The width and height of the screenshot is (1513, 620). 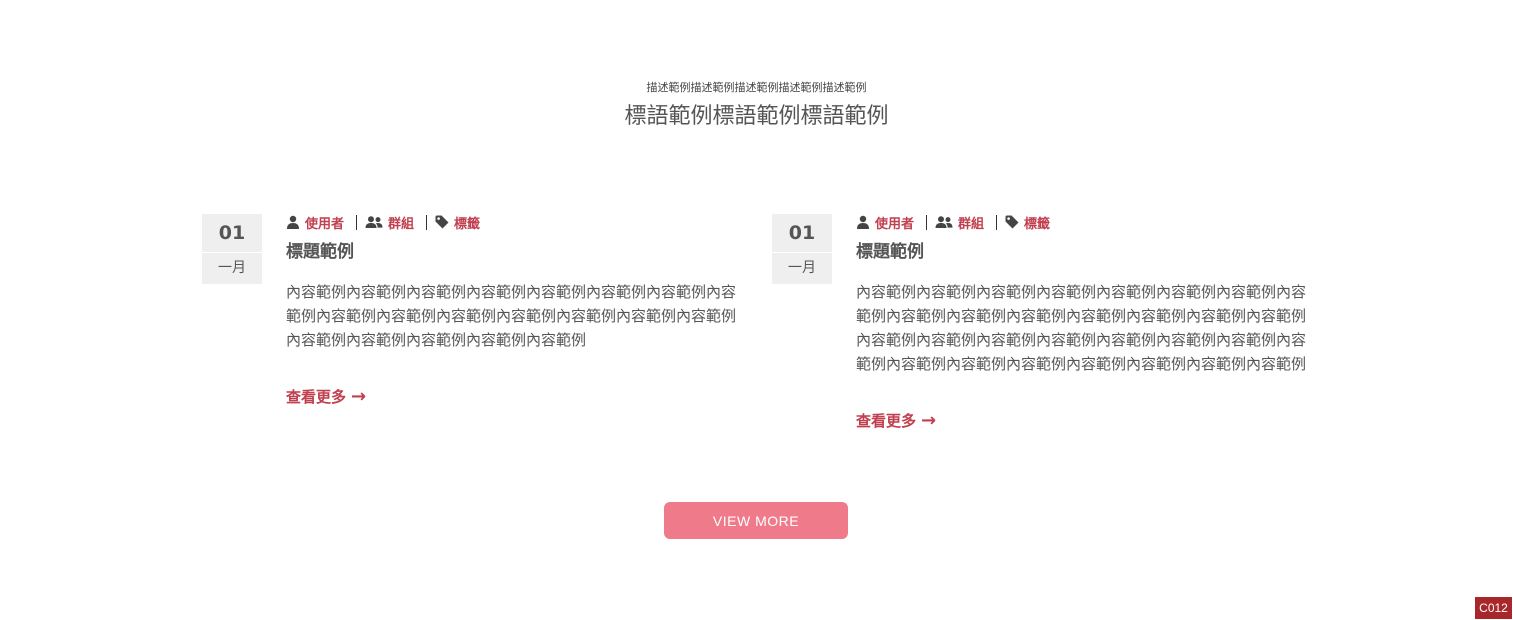 I want to click on section-title: 標語範例標語範例標語範例, so click(x=756, y=116).